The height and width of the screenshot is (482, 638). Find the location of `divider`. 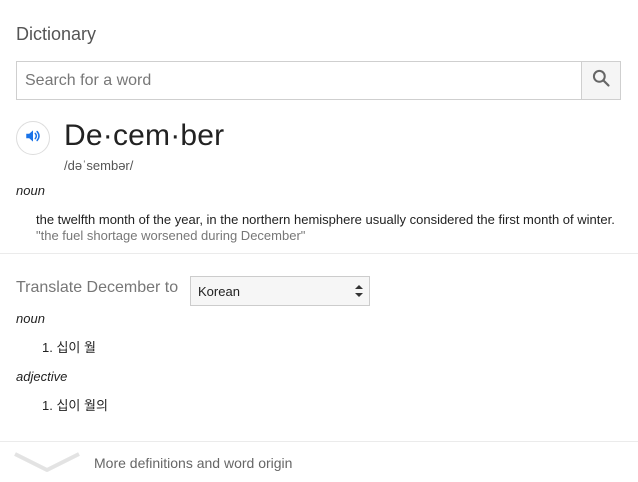

divider is located at coordinates (319, 253).